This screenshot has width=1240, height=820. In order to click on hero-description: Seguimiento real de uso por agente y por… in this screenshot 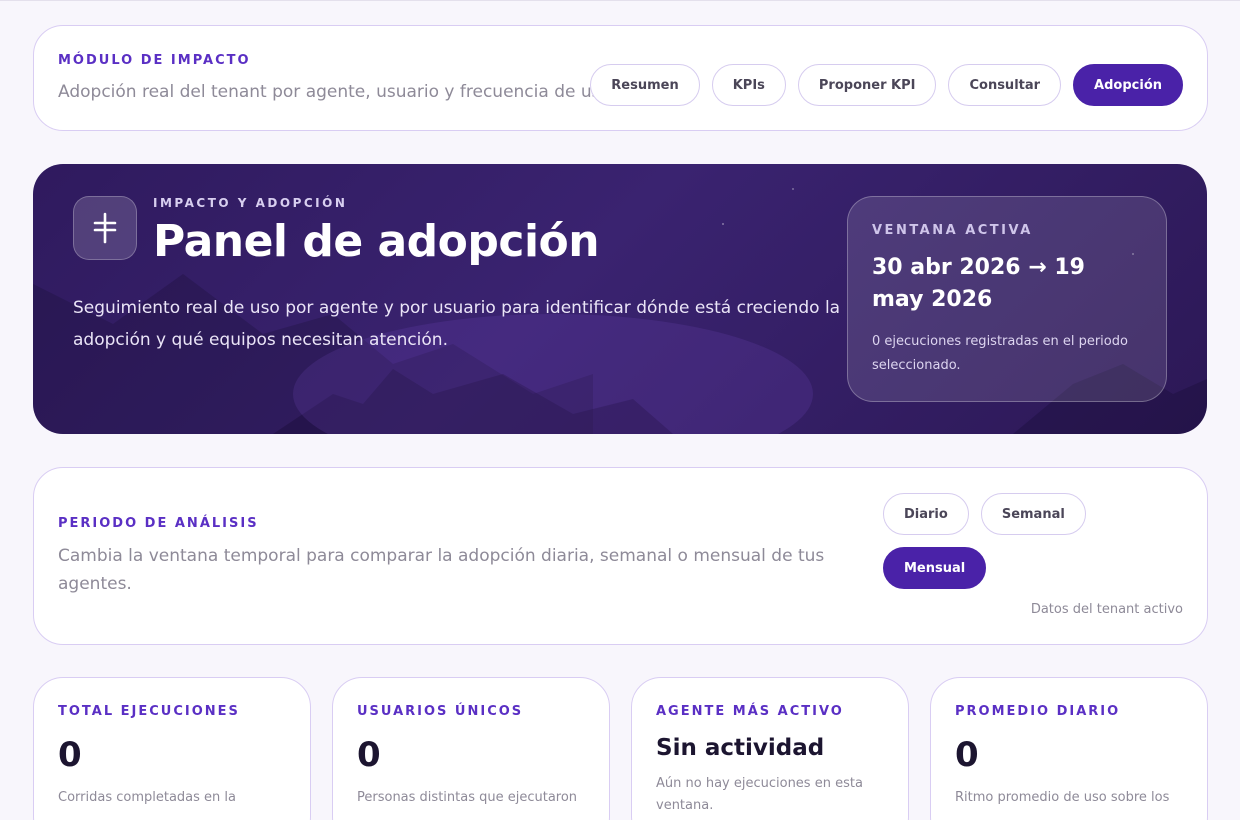, I will do `click(457, 324)`.